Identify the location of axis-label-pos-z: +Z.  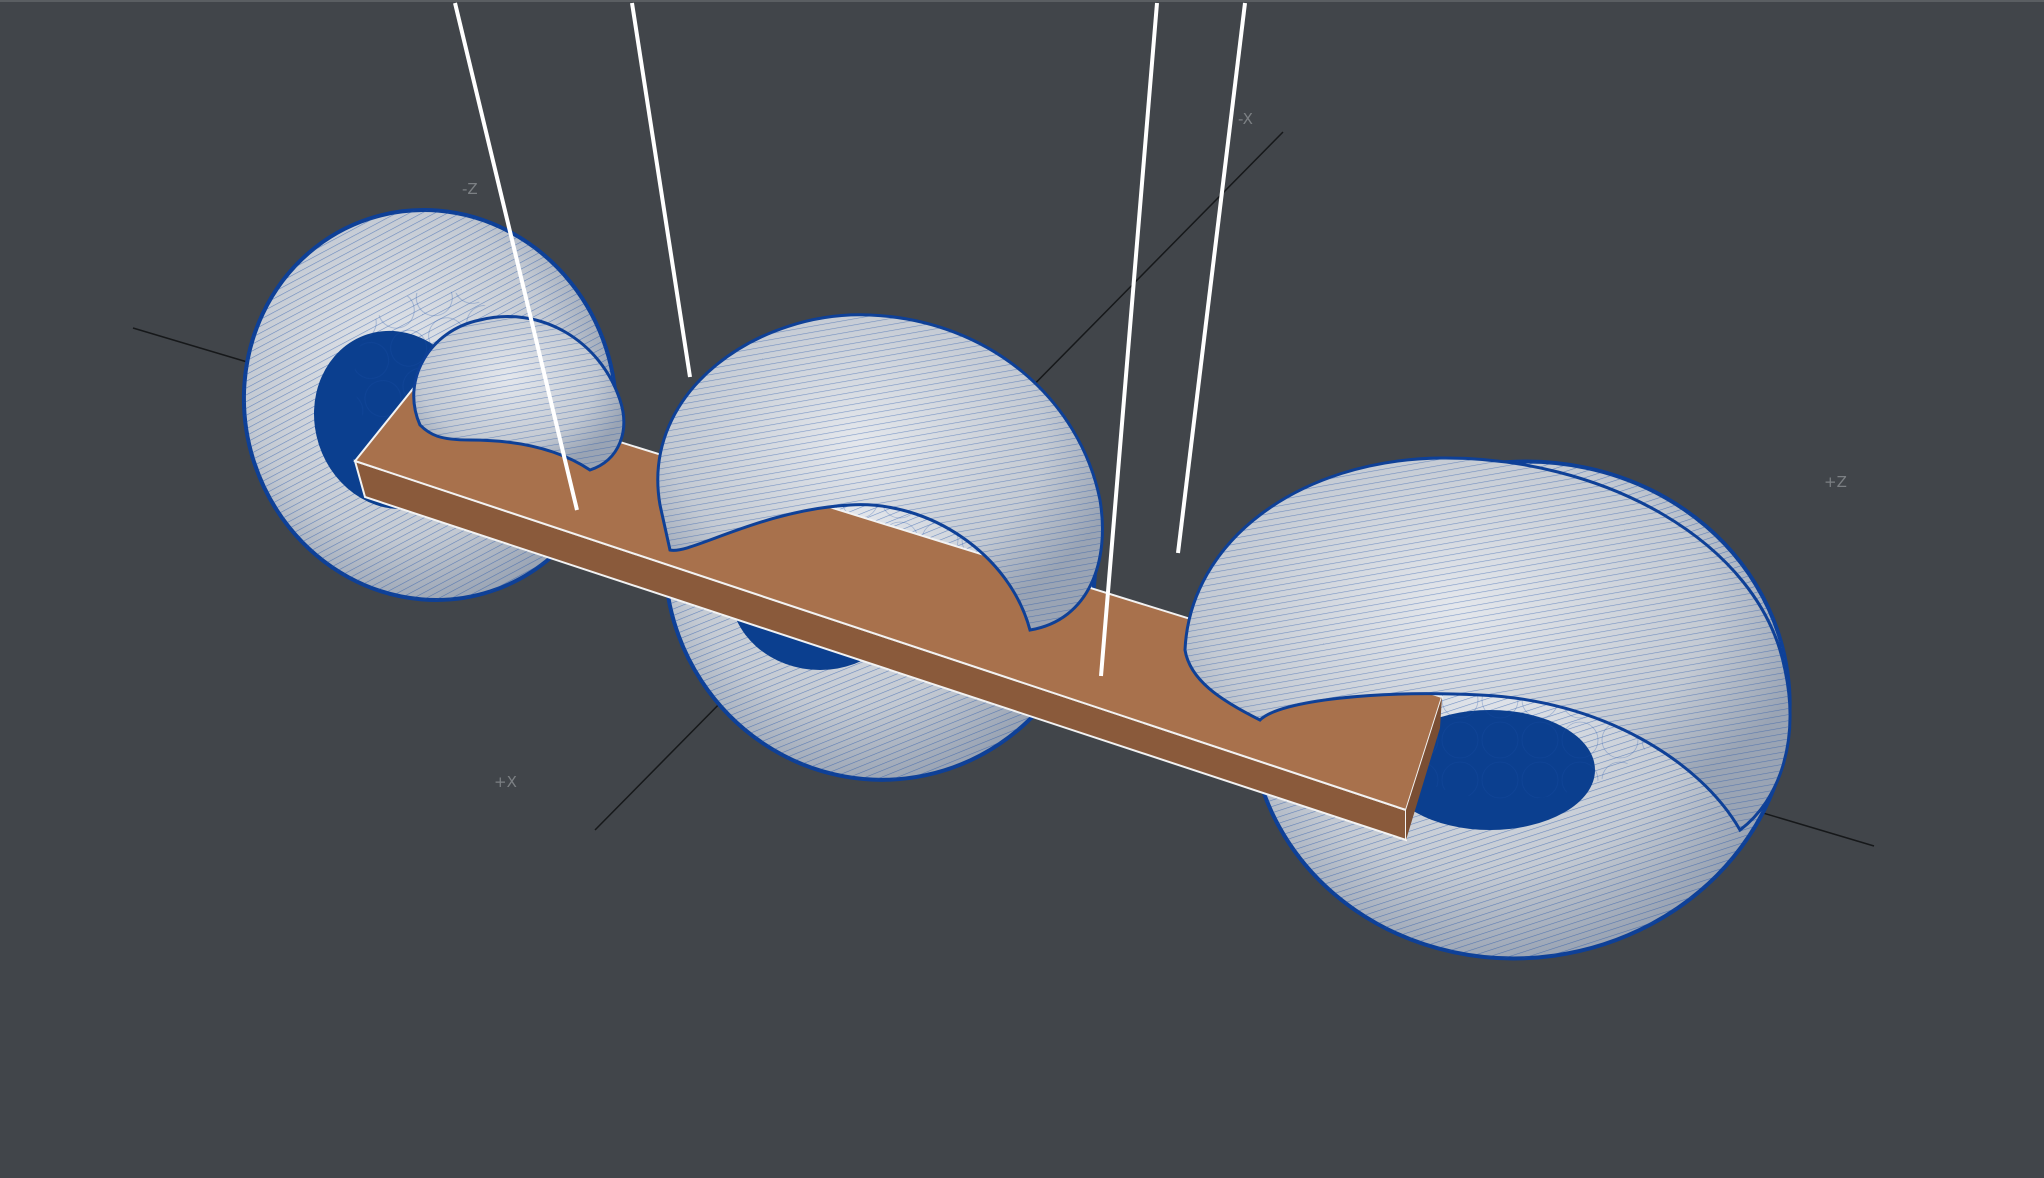
(1835, 482).